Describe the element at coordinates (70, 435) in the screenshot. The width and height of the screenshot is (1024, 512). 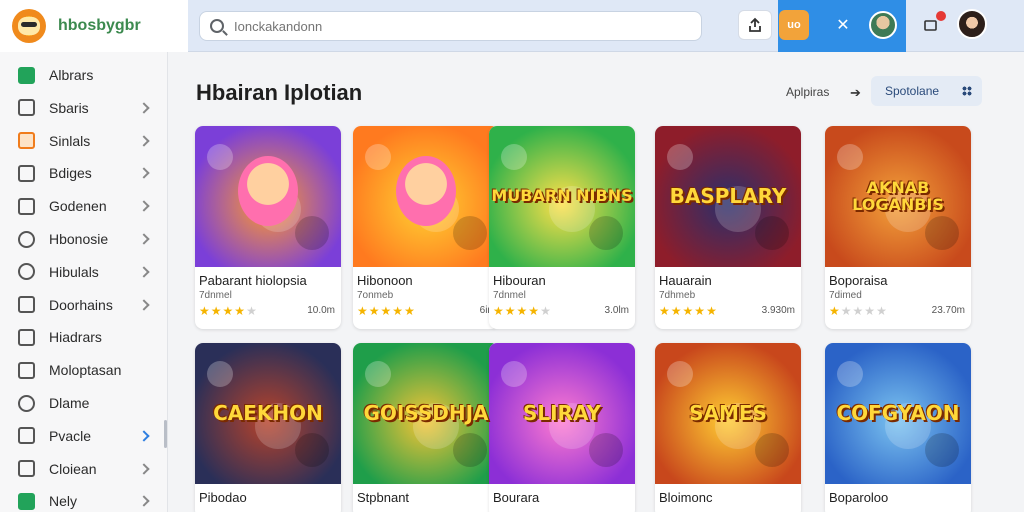
I see `sidebar-item-label: Pvacle` at that location.